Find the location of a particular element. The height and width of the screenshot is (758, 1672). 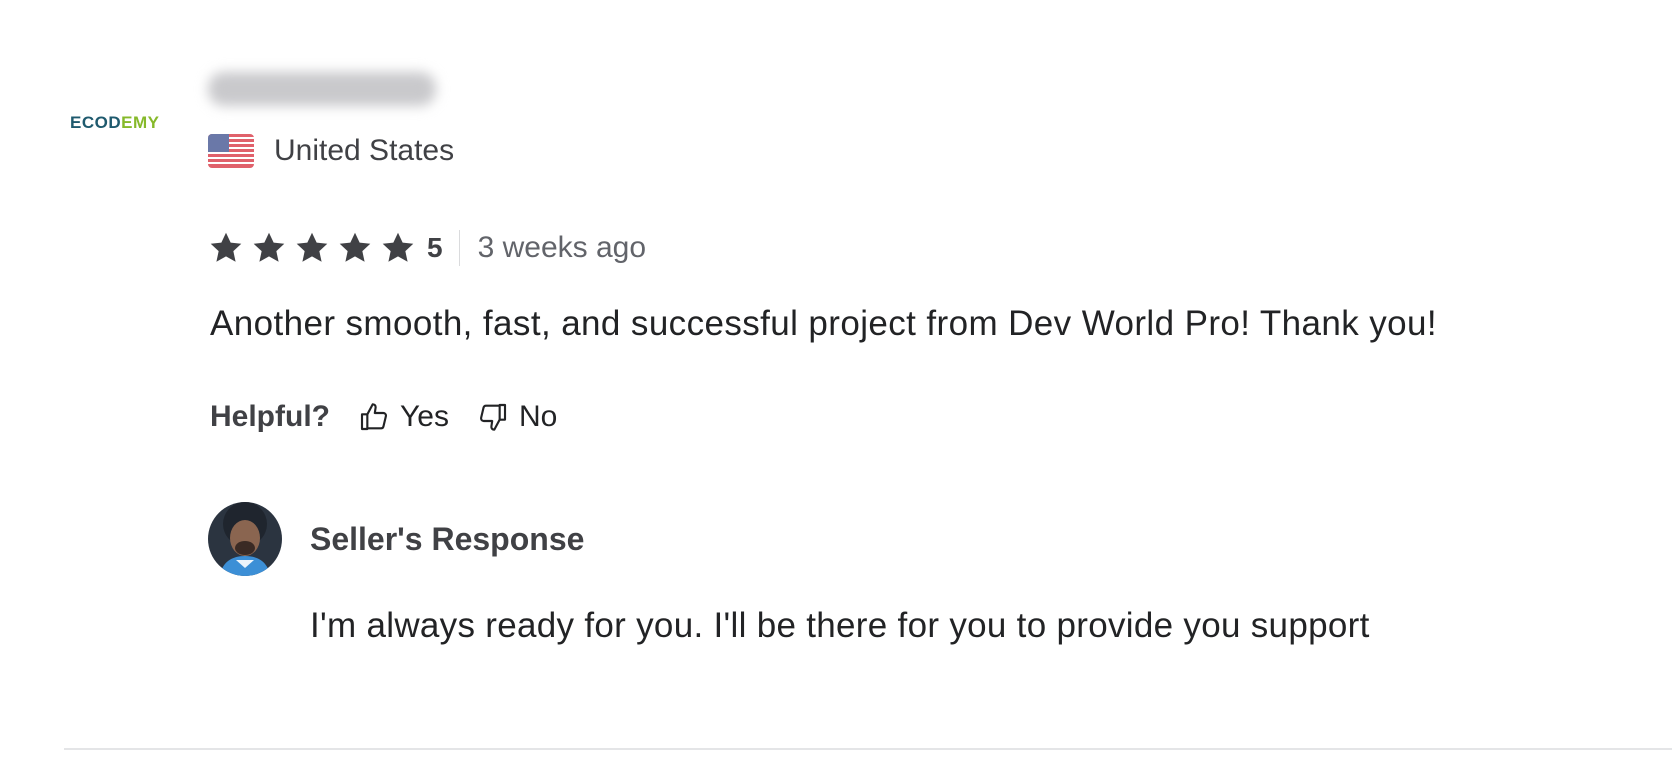

divider is located at coordinates (459, 248).